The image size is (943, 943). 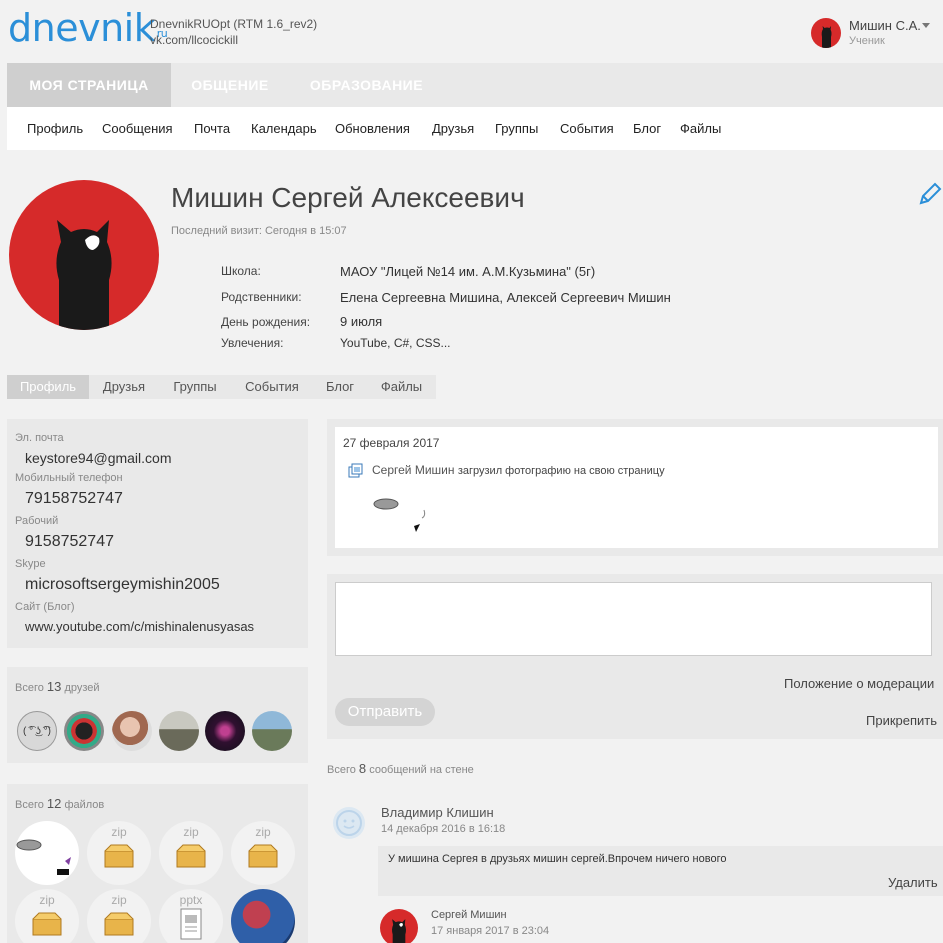 What do you see at coordinates (443, 829) in the screenshot?
I see `post-date: 14 декабря 2016 в 16:18` at bounding box center [443, 829].